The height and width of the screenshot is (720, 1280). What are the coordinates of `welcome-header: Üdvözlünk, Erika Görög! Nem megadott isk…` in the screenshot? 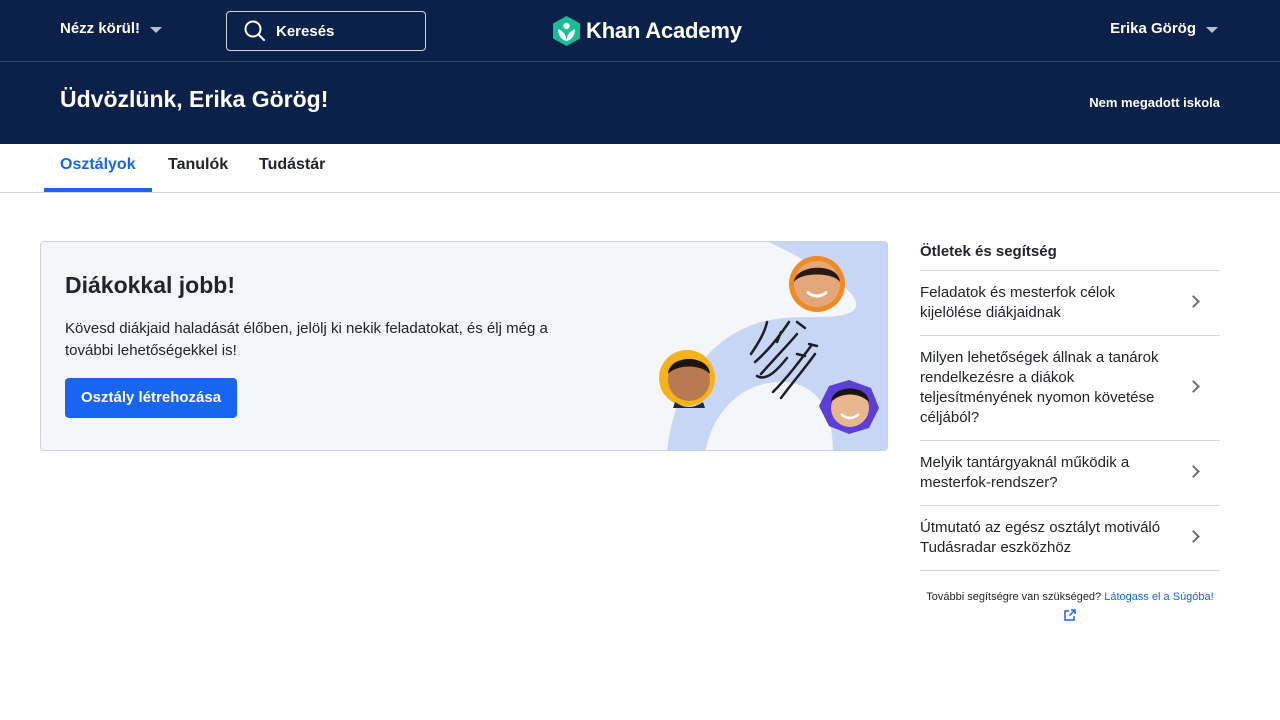 It's located at (640, 102).